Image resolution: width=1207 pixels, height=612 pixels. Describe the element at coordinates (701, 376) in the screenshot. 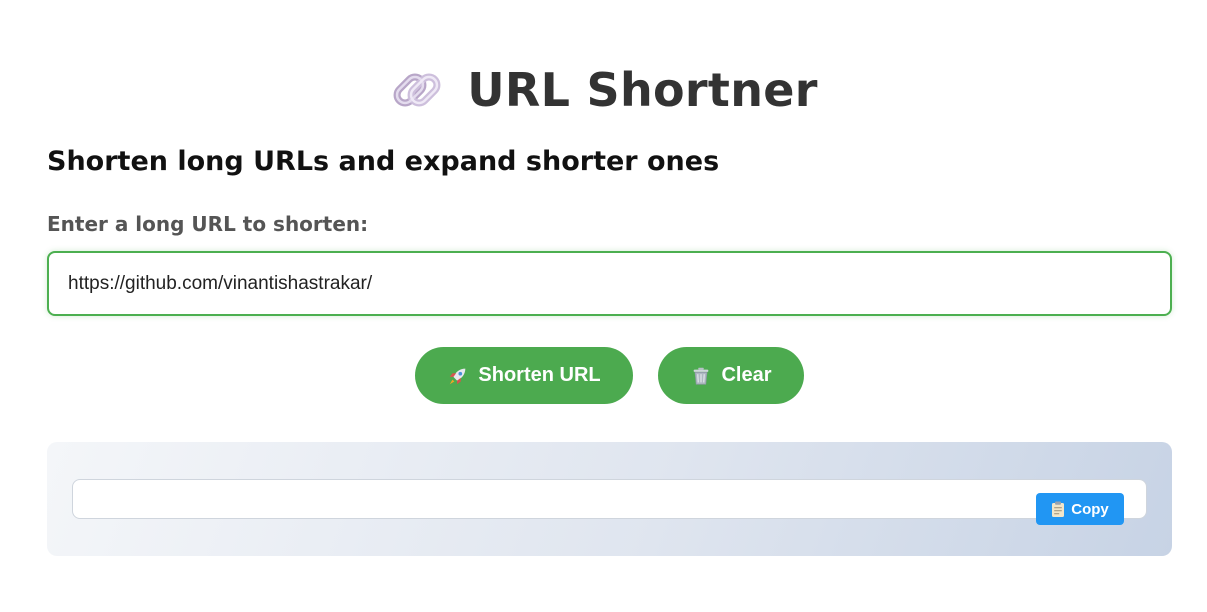

I see `trash-icon` at that location.